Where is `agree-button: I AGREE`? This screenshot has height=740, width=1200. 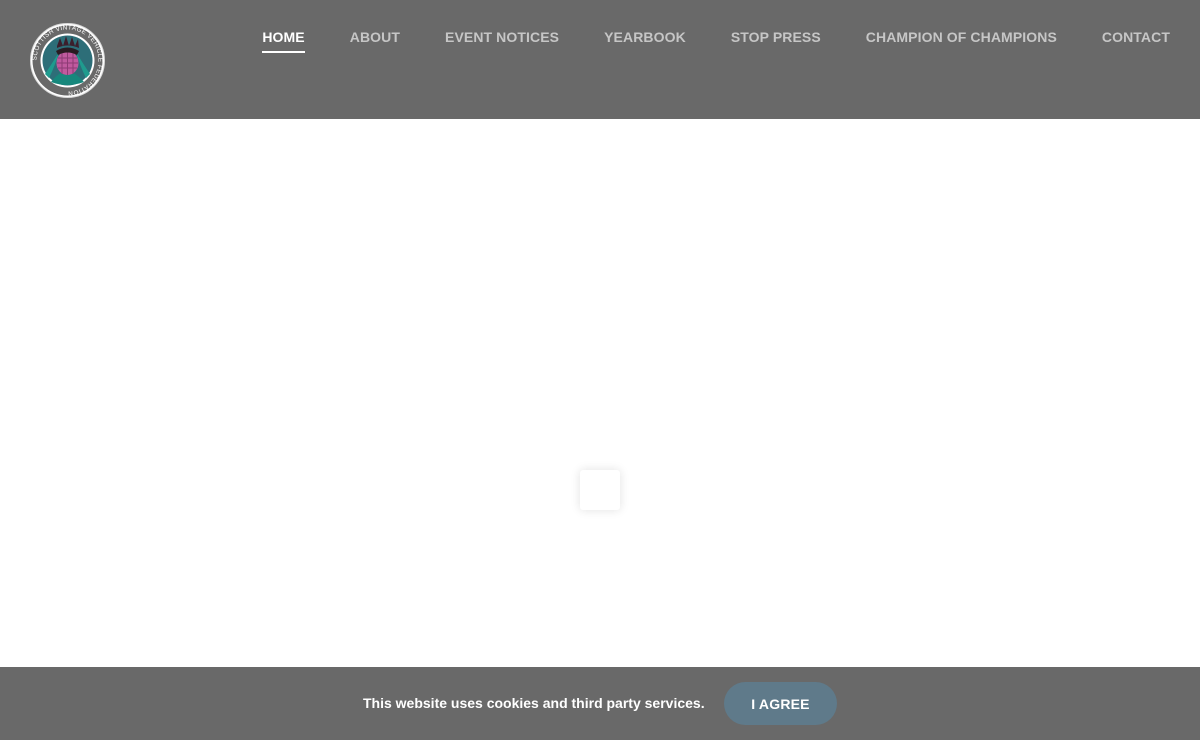 agree-button: I AGREE is located at coordinates (780, 703).